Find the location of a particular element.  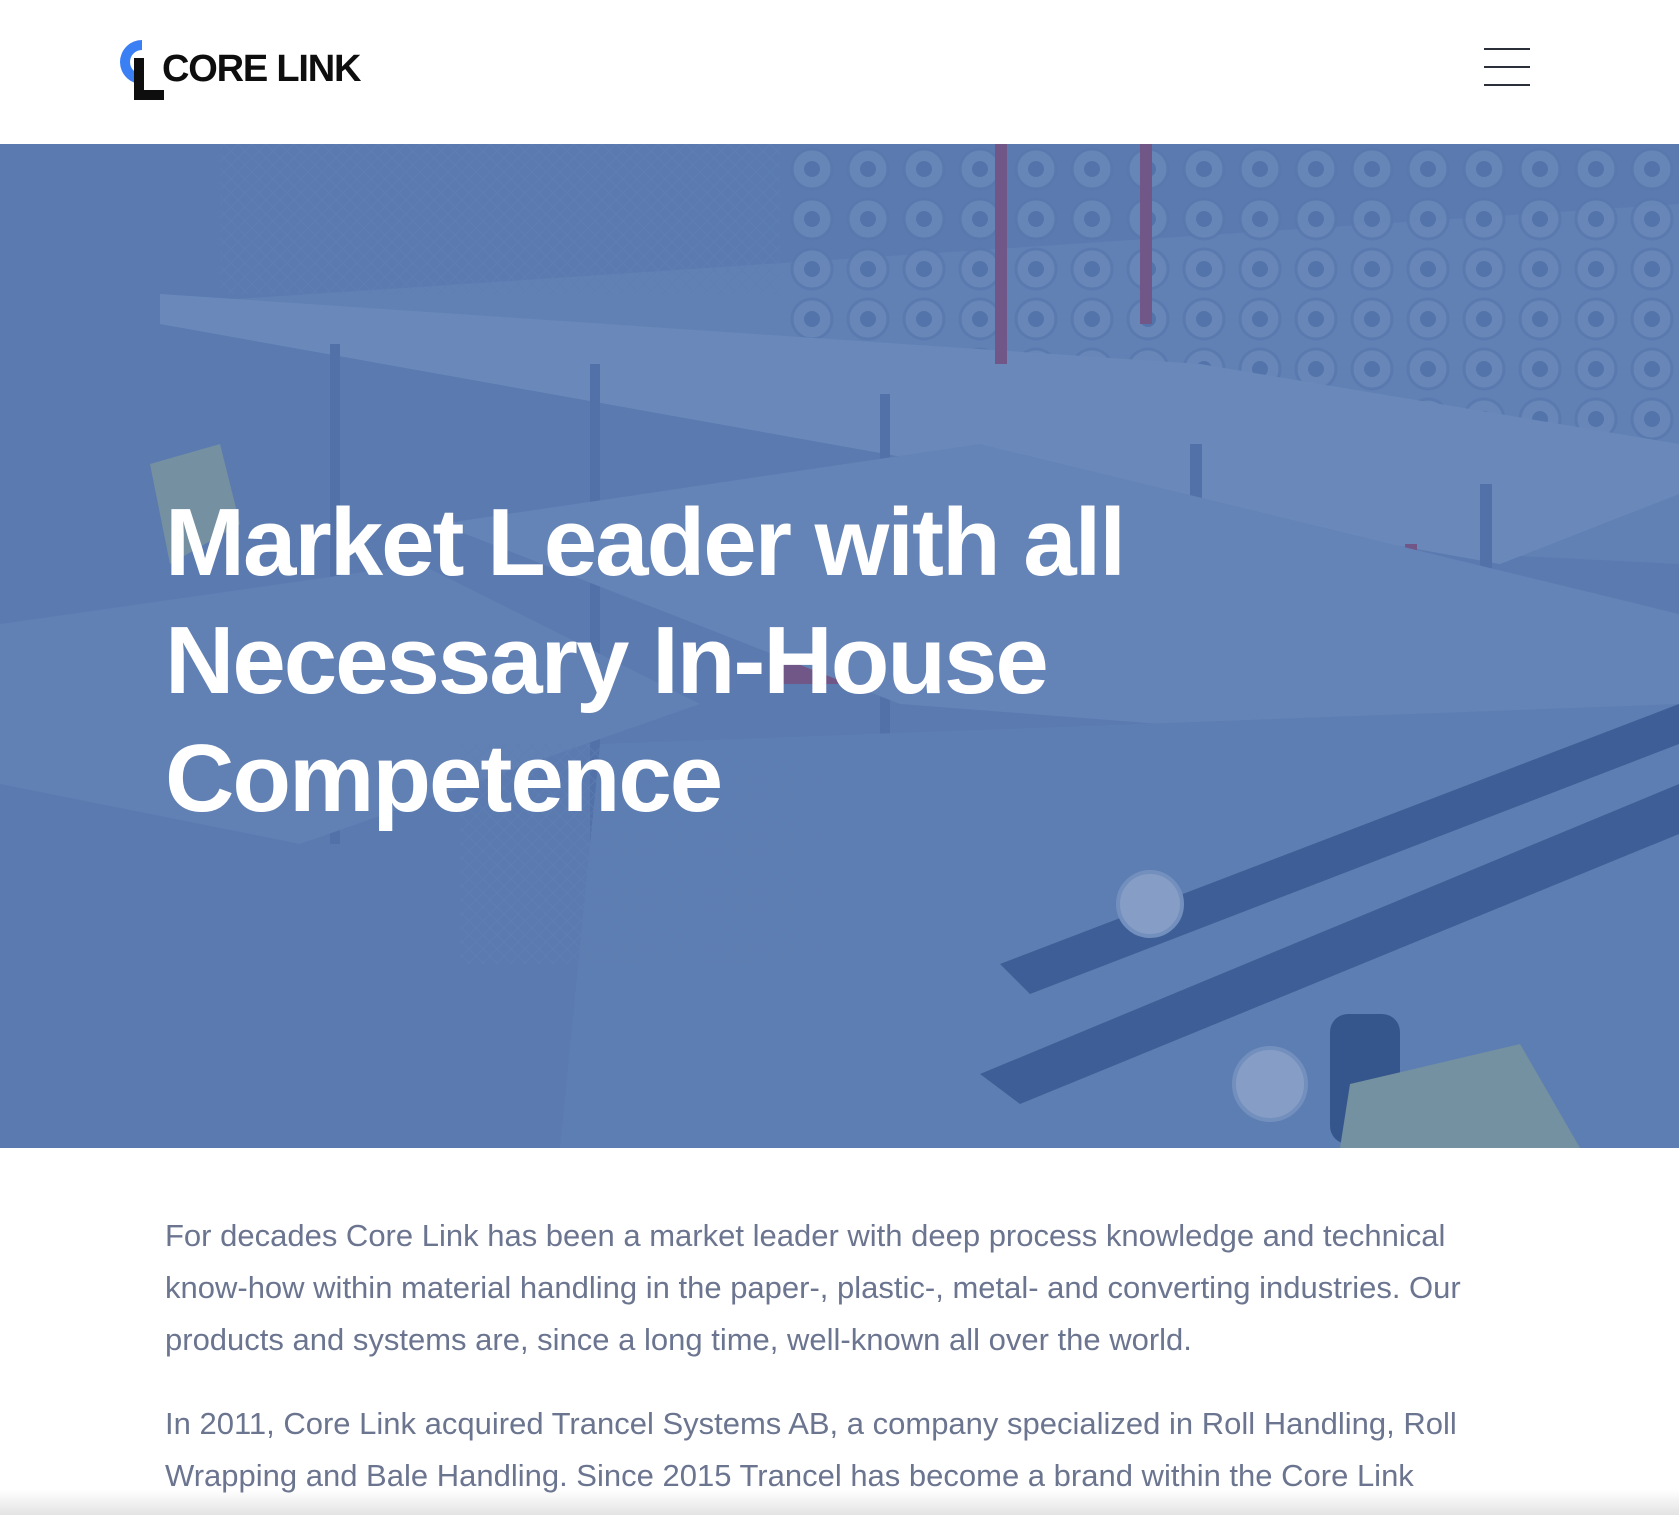

core-link-logo: CORE LINK is located at coordinates (246, 70).